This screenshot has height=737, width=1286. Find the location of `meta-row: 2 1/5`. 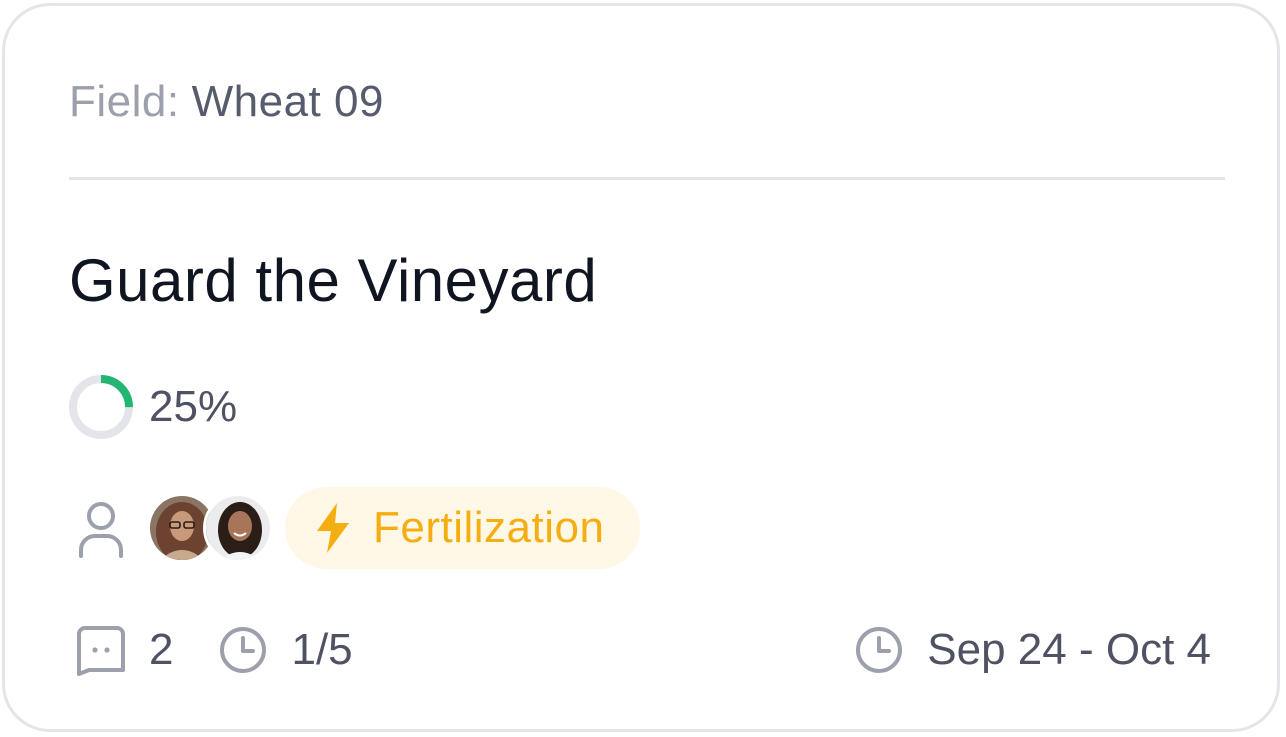

meta-row: 2 1/5 is located at coordinates (214, 650).